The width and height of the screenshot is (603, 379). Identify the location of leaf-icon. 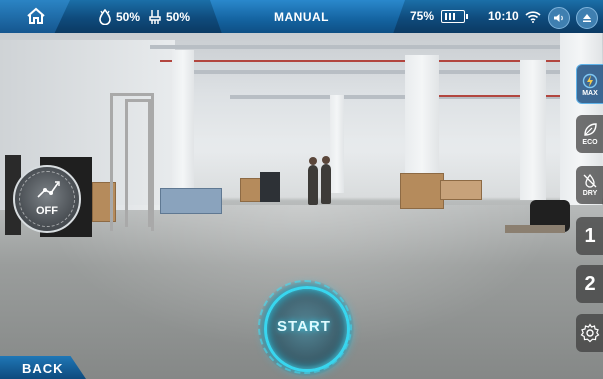
(590, 129).